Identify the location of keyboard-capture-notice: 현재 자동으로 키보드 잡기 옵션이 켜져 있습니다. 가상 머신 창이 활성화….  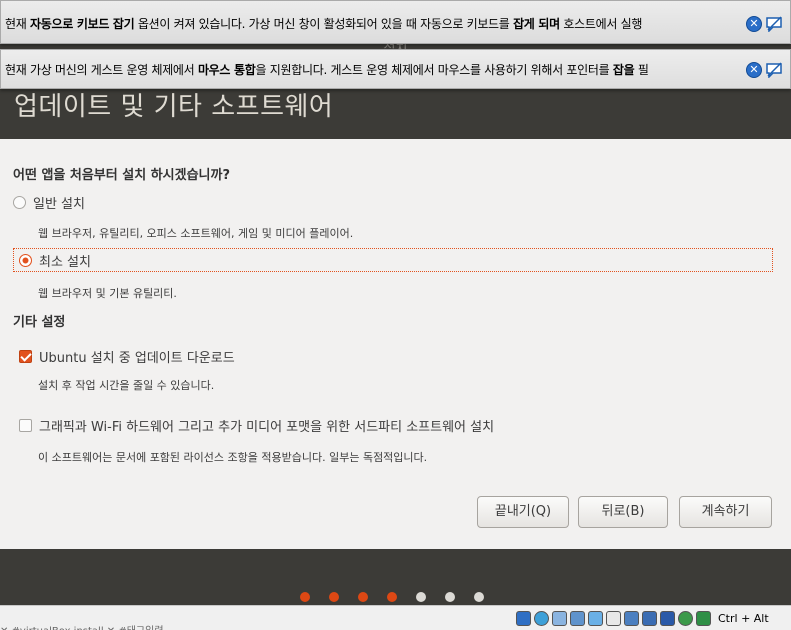
(395, 22).